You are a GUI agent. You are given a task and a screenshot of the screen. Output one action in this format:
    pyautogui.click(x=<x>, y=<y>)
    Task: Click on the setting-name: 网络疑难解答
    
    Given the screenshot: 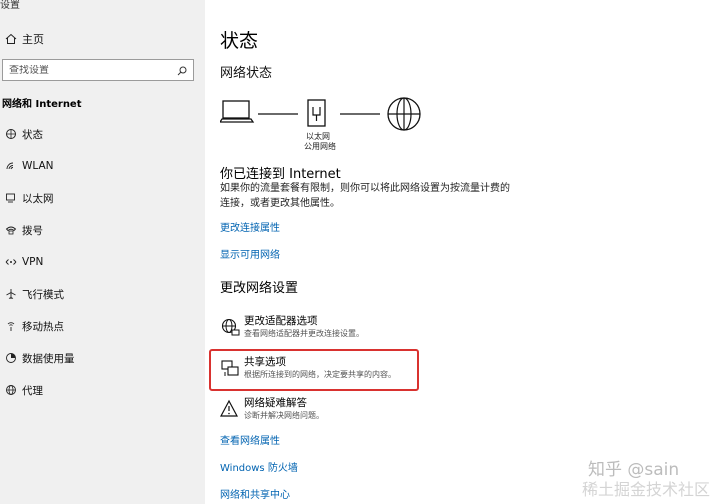 What is the action you would take?
    pyautogui.click(x=275, y=403)
    